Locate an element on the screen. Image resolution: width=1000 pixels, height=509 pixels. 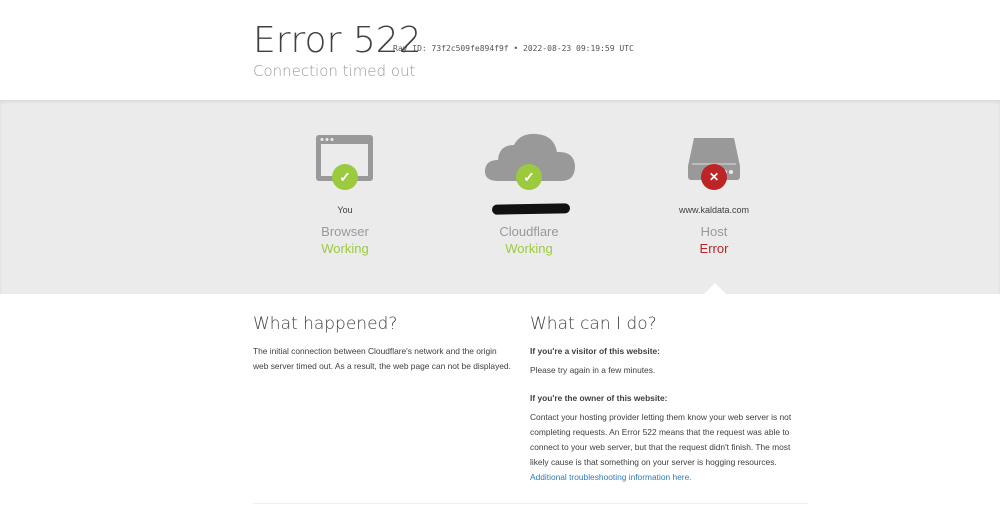
status-browser: ✓ You Browser Working is located at coordinates (345, 178).